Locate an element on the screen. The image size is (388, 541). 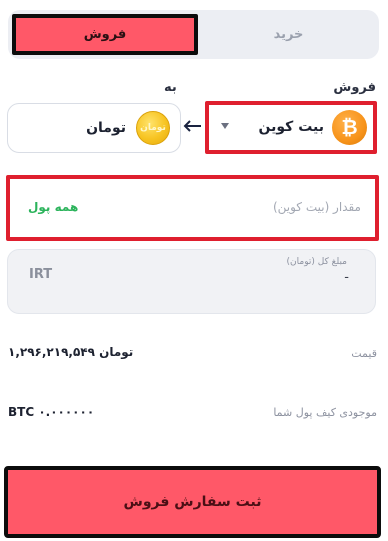
tab-buy: خرید is located at coordinates (288, 34).